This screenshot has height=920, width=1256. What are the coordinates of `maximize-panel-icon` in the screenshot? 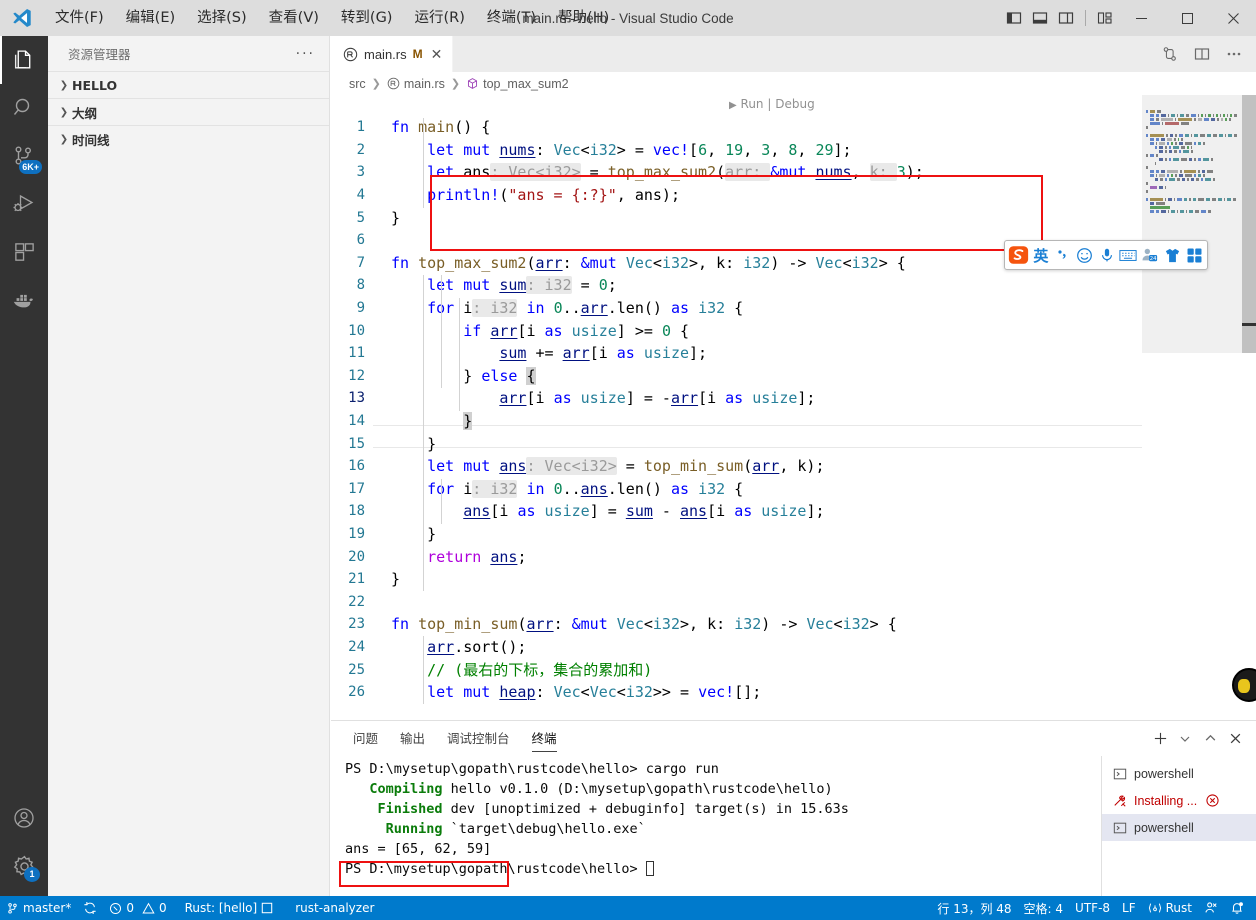 It's located at (1210, 739).